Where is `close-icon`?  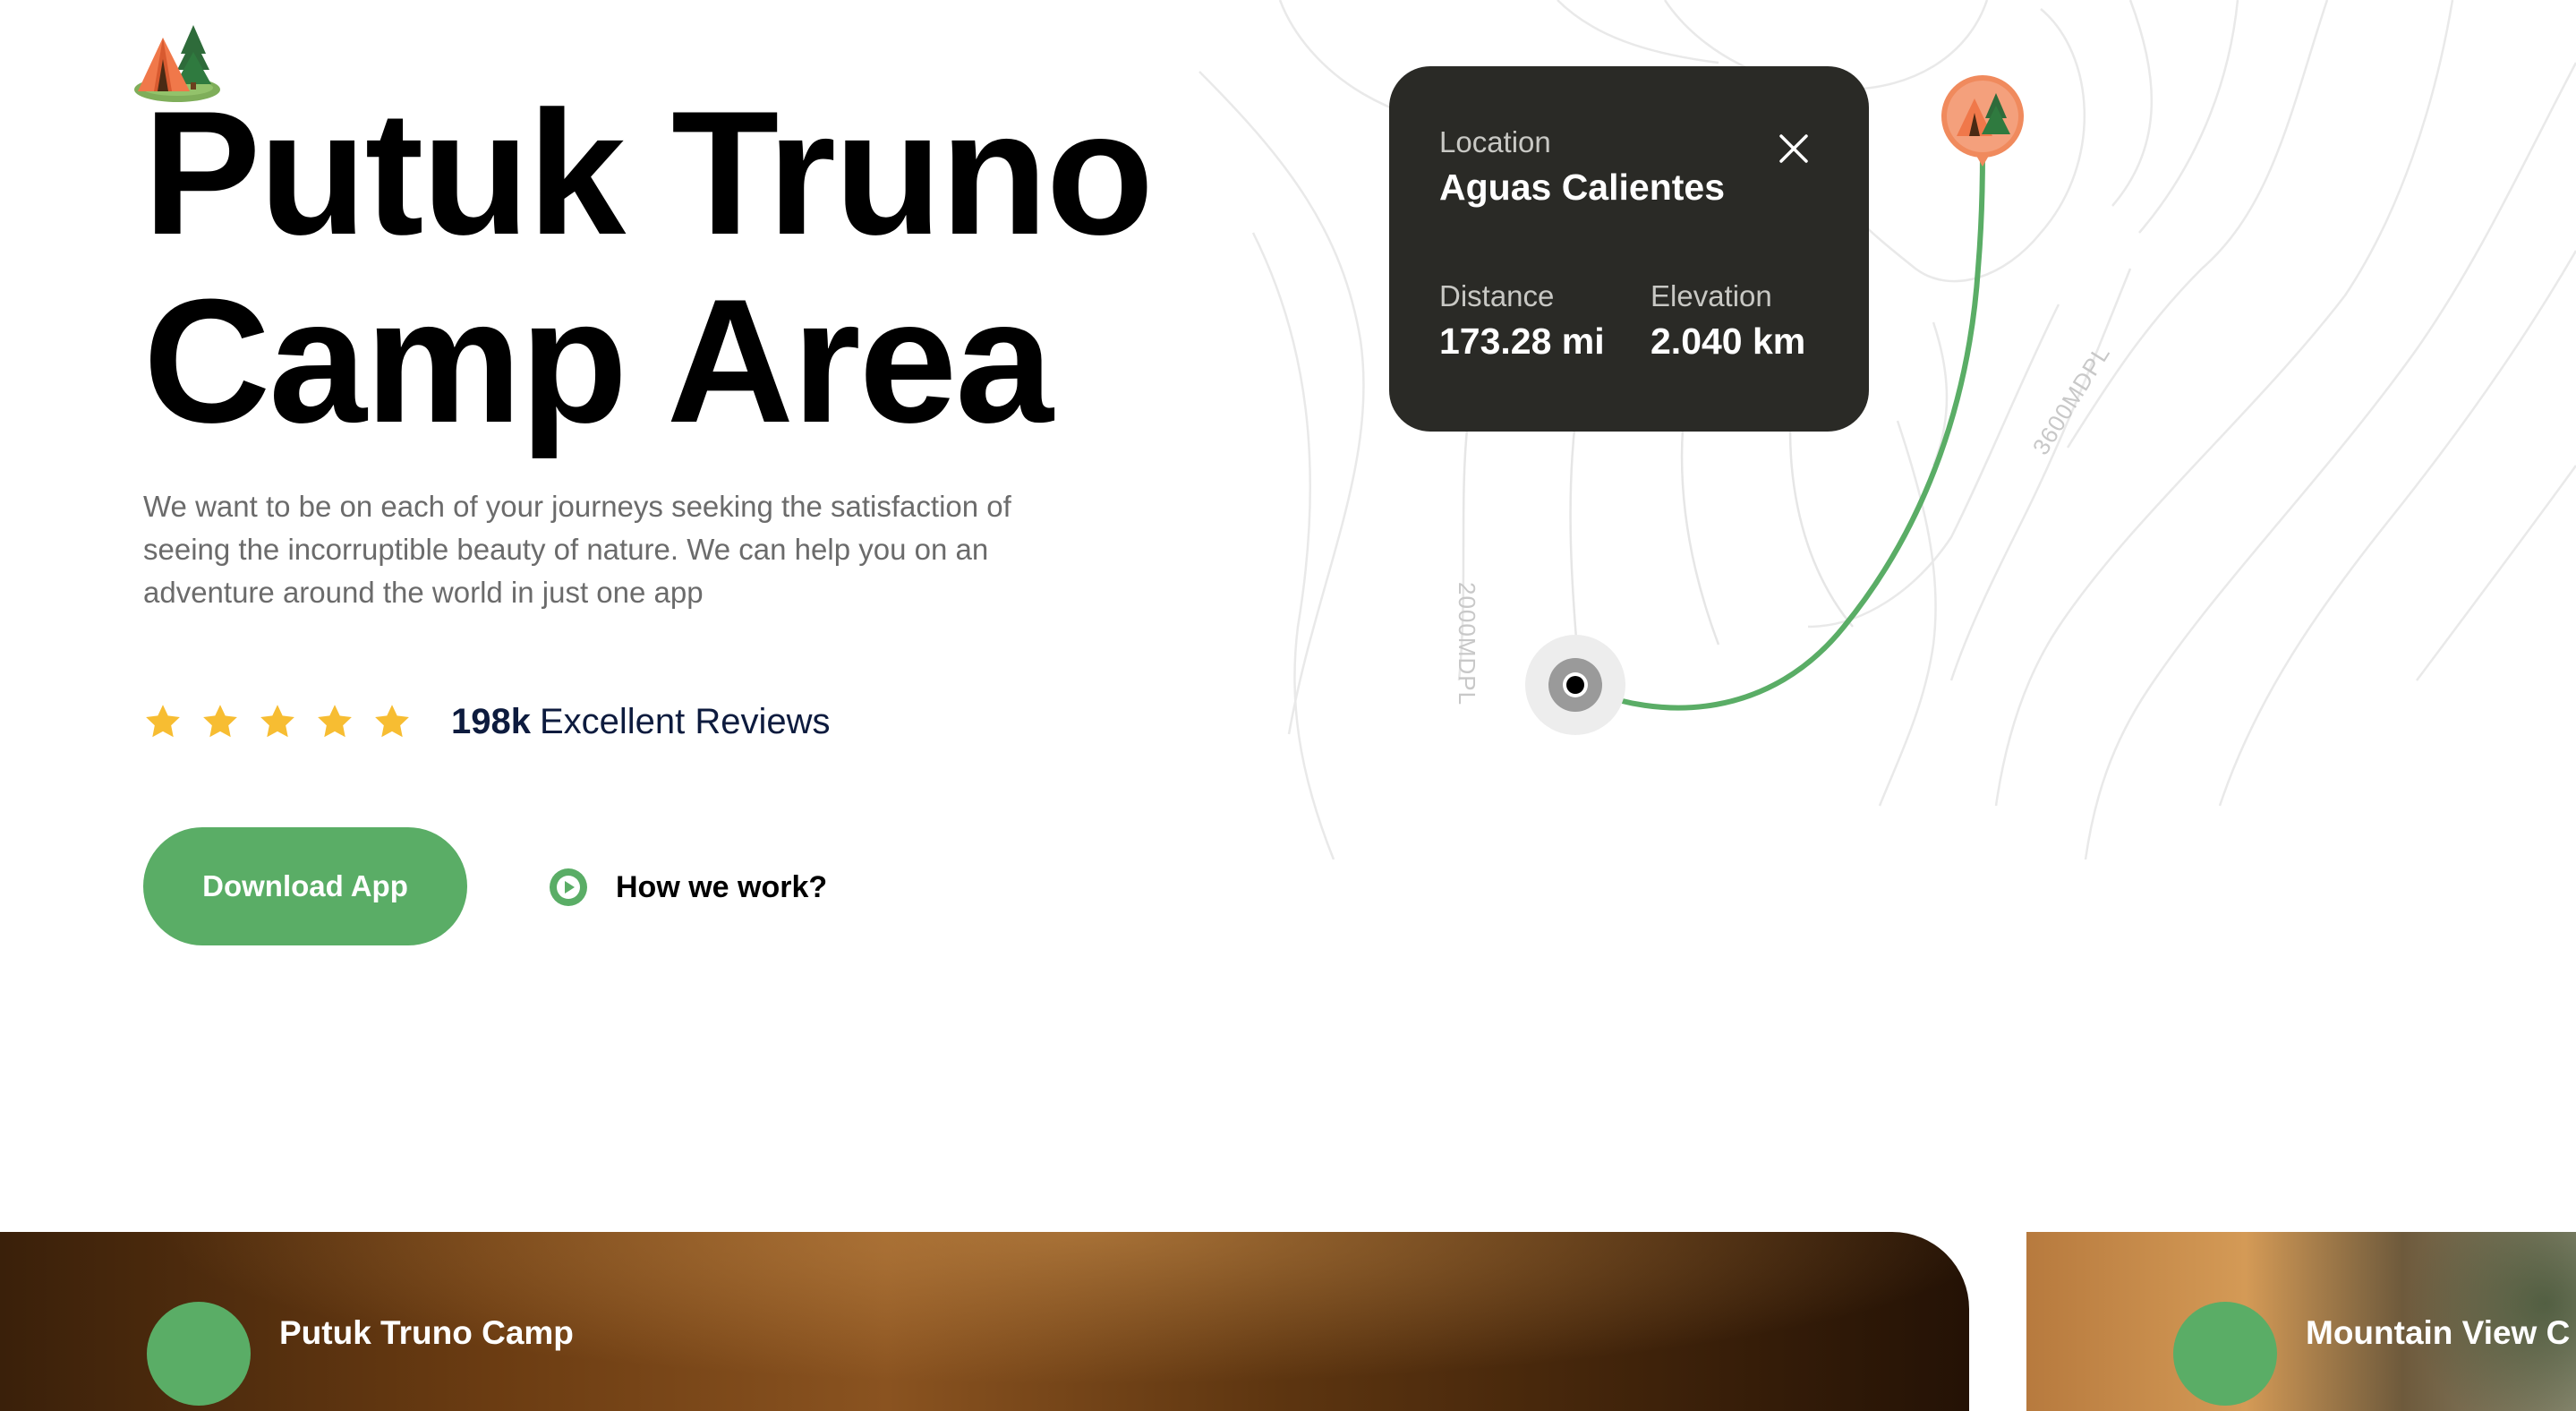 close-icon is located at coordinates (1793, 148).